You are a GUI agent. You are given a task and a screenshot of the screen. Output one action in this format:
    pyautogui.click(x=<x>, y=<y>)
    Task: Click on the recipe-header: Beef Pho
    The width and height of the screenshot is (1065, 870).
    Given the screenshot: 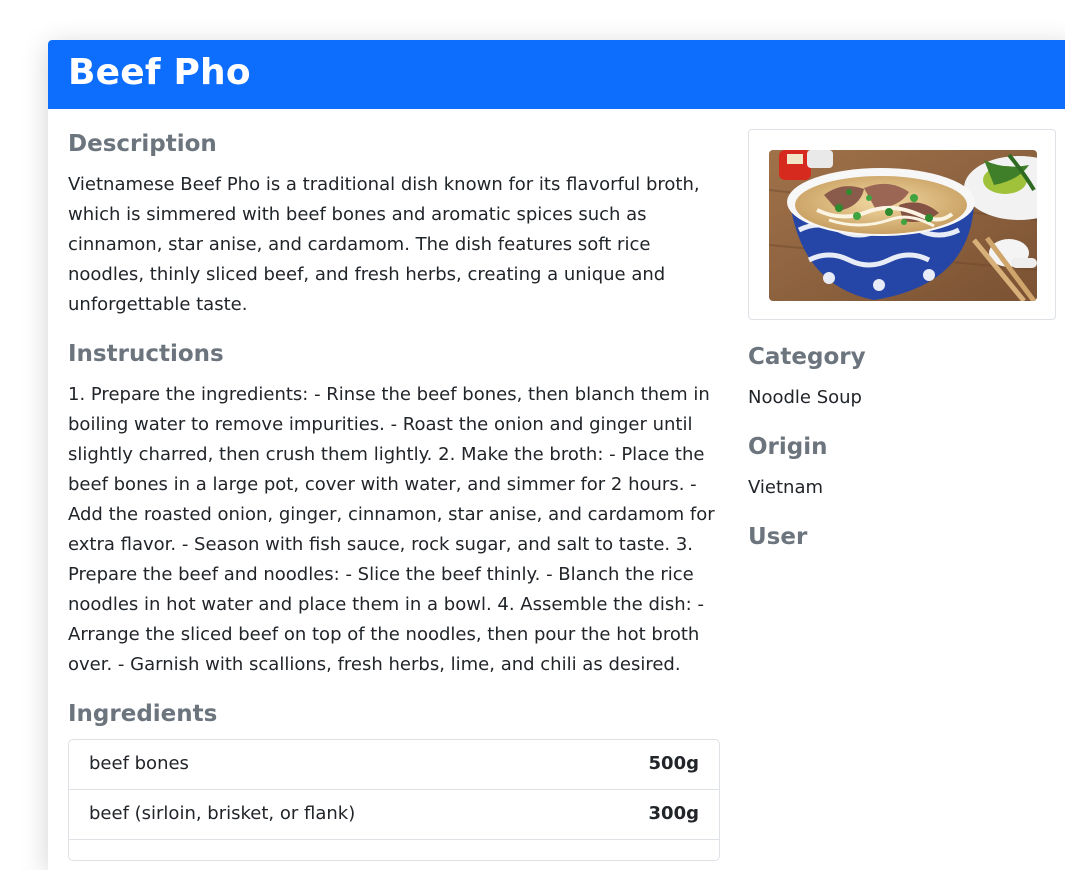 What is the action you would take?
    pyautogui.click(x=556, y=74)
    